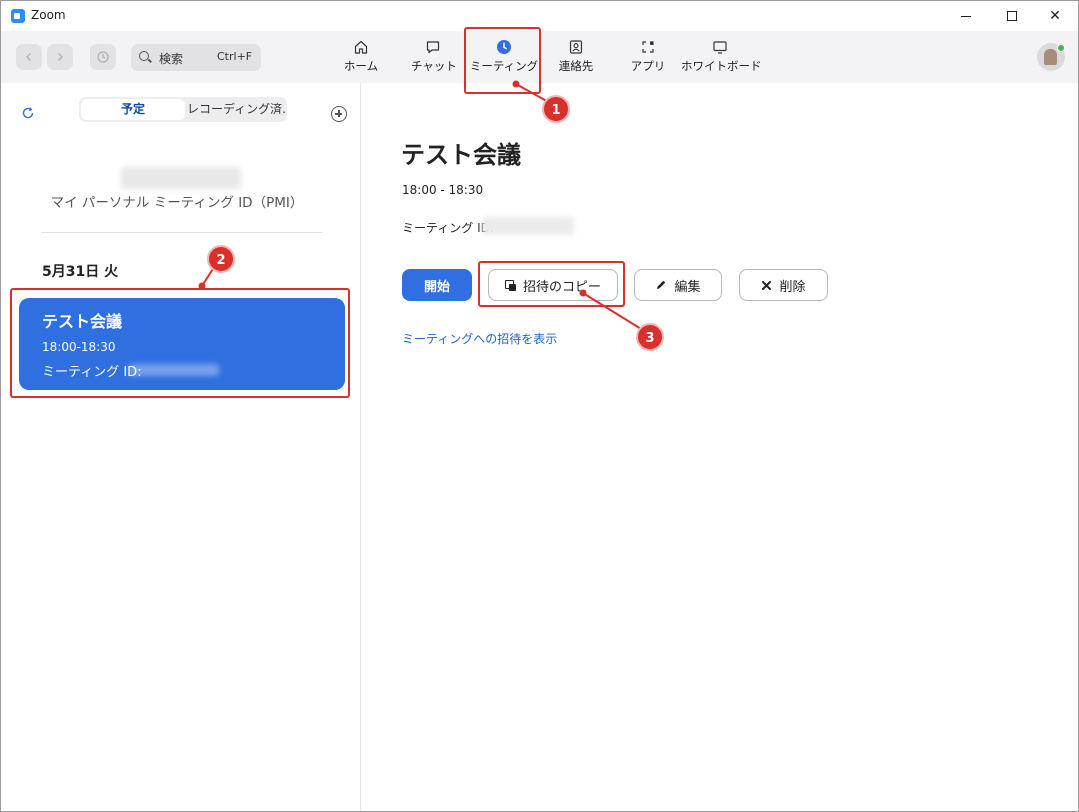 This screenshot has height=812, width=1079. What do you see at coordinates (181, 178) in the screenshot?
I see `pmi-number-redacted` at bounding box center [181, 178].